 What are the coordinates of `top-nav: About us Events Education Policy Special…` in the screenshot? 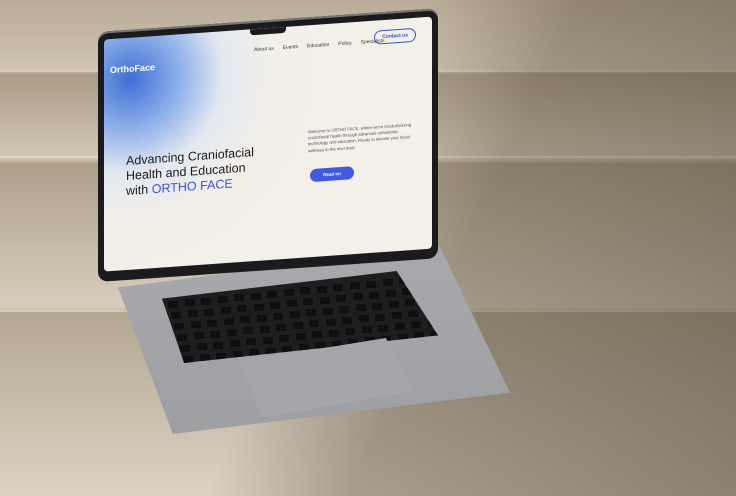 It's located at (319, 45).